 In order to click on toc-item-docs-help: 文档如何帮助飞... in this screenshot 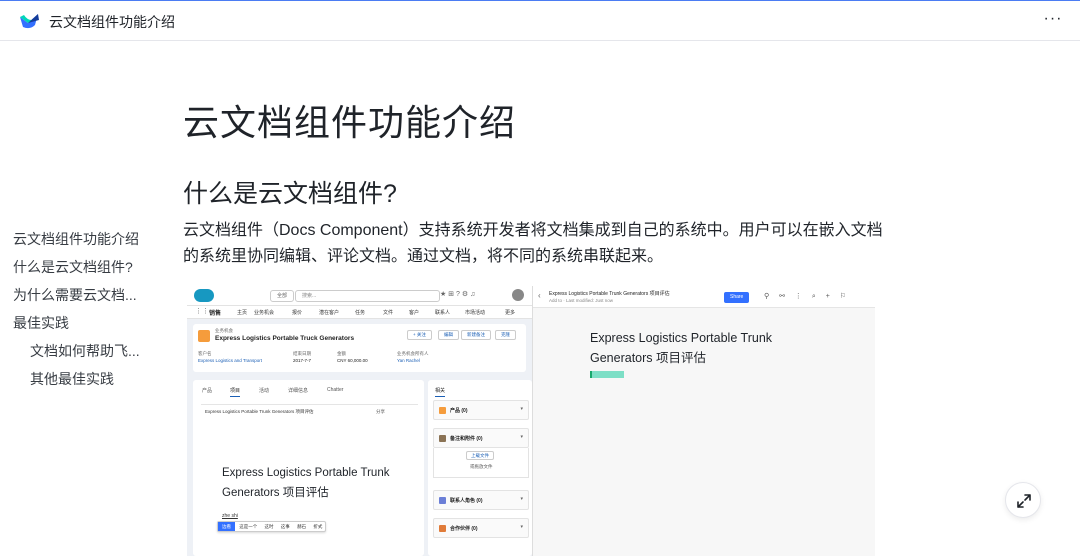, I will do `click(88, 352)`.